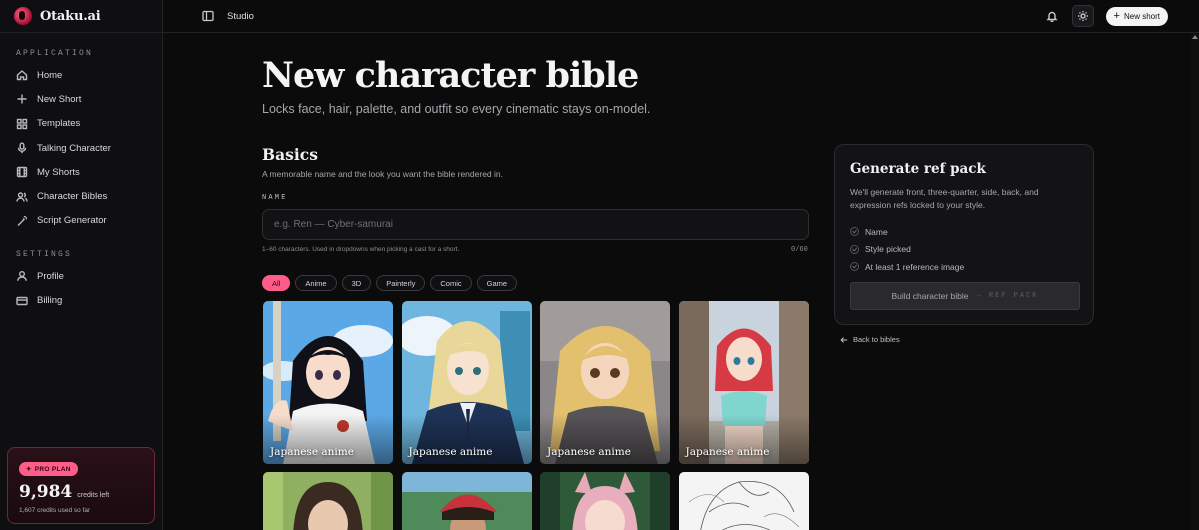 The width and height of the screenshot is (1199, 530). I want to click on checklist-item-label: Name, so click(876, 231).